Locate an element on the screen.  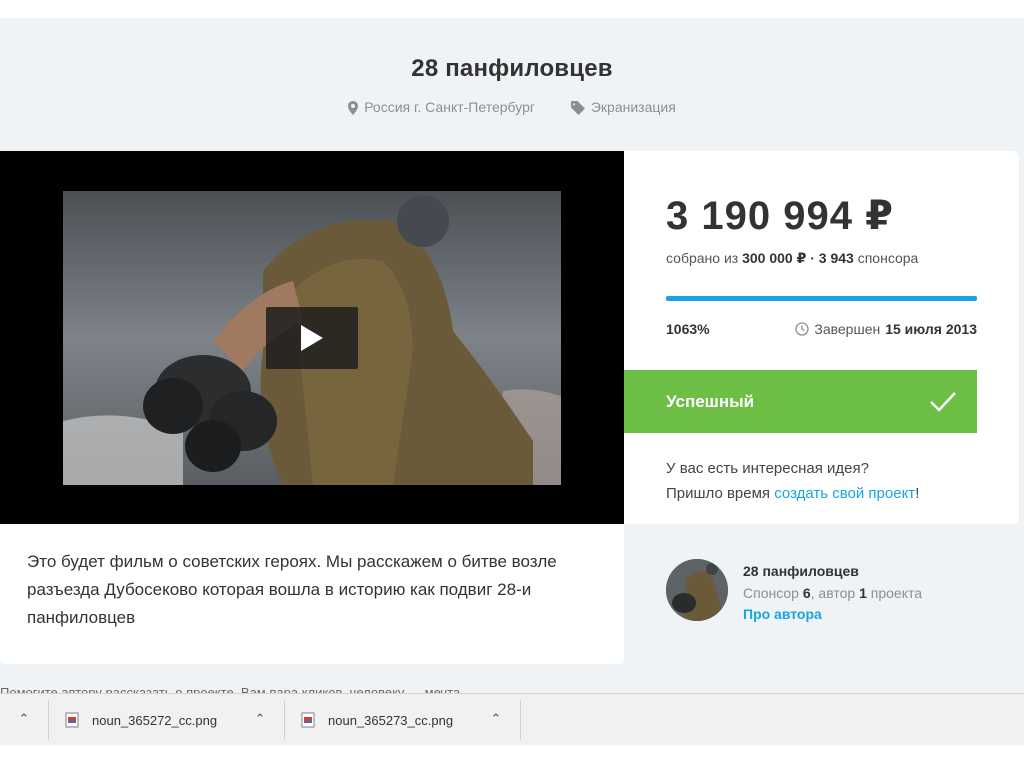
create-project-link: создать свой проект is located at coordinates (844, 493).